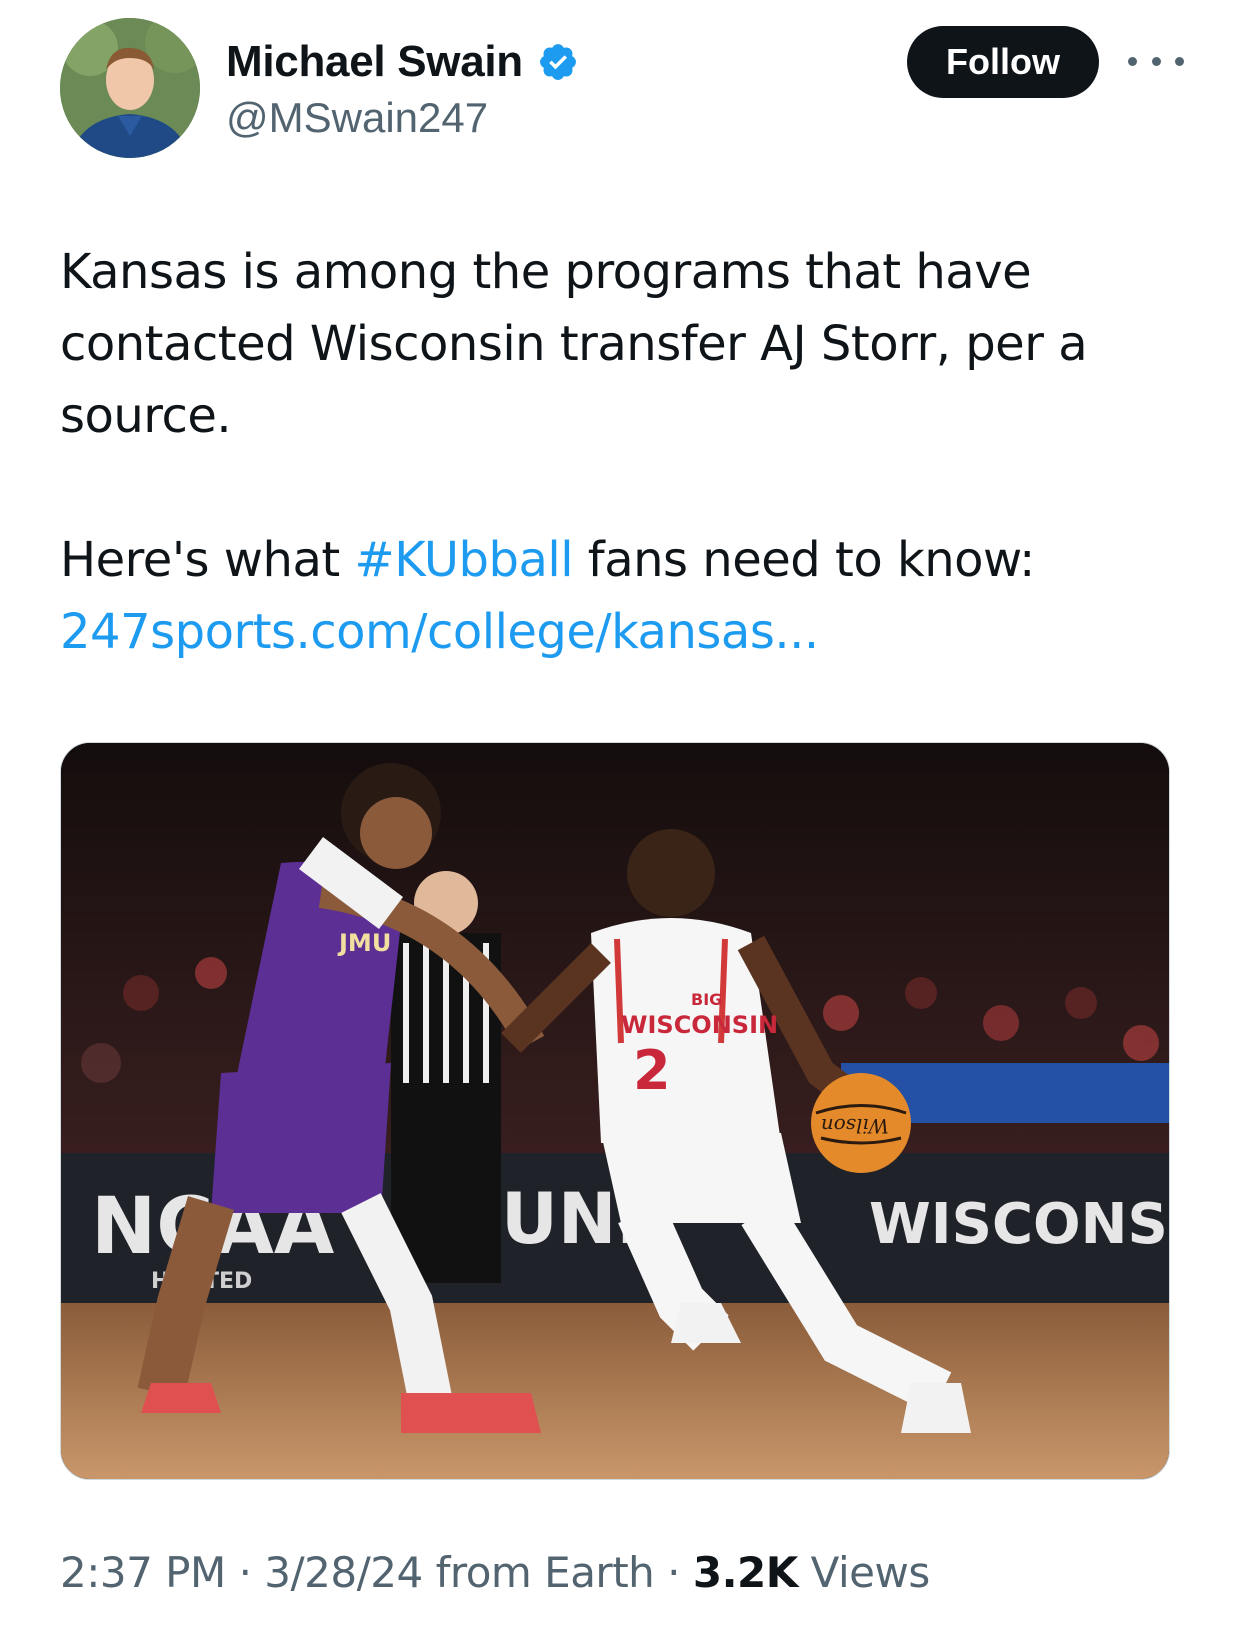 Image resolution: width=1242 pixels, height=1636 pixels. What do you see at coordinates (143, 1572) in the screenshot?
I see `tweet-time: 2:37 PM` at bounding box center [143, 1572].